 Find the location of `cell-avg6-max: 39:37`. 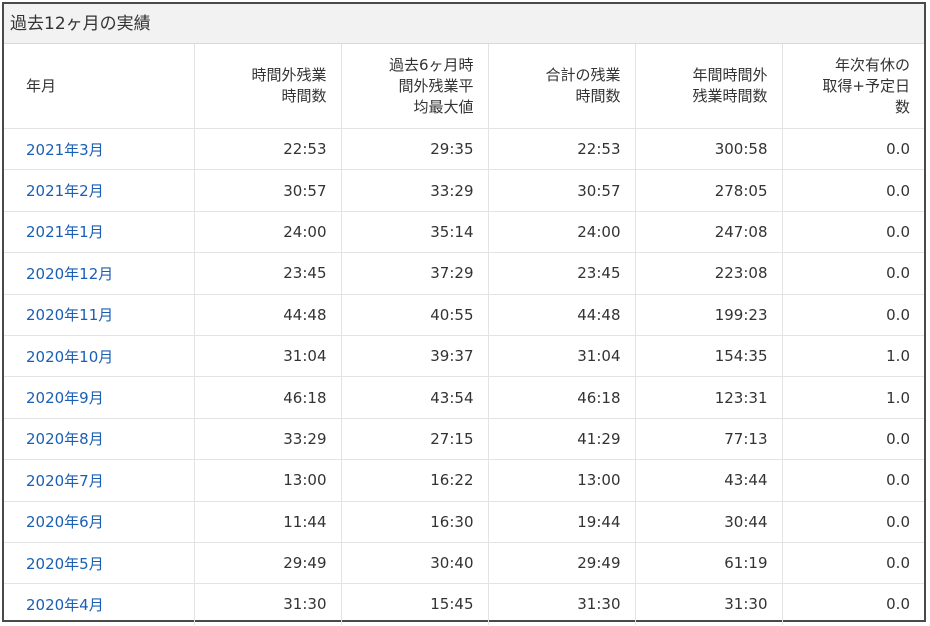

cell-avg6-max: 39:37 is located at coordinates (415, 356).